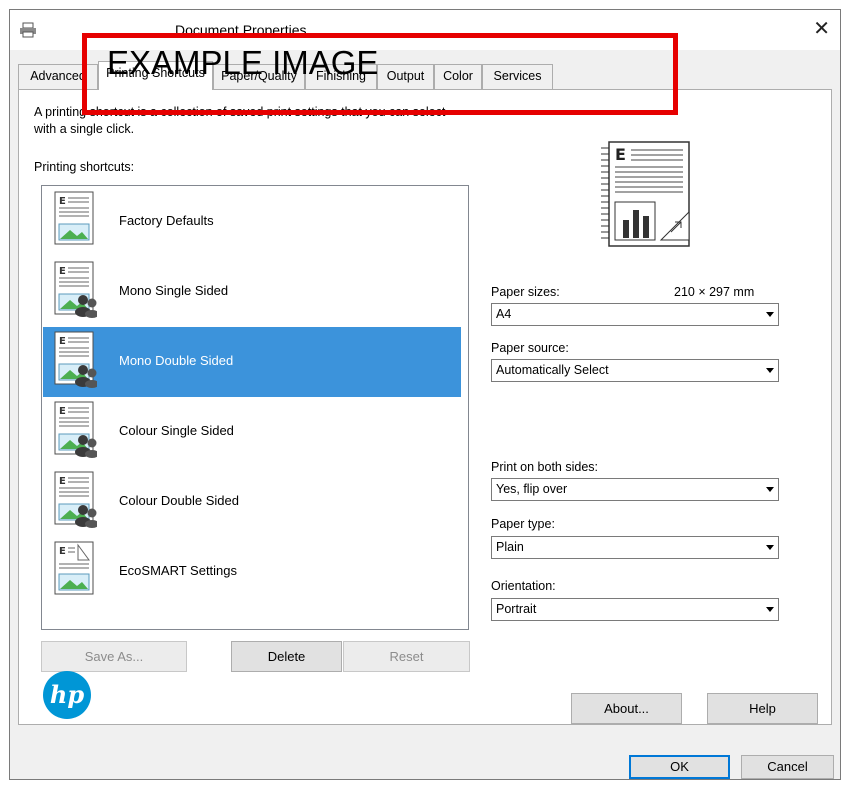  What do you see at coordinates (517, 76) in the screenshot?
I see `tab-services: Services` at bounding box center [517, 76].